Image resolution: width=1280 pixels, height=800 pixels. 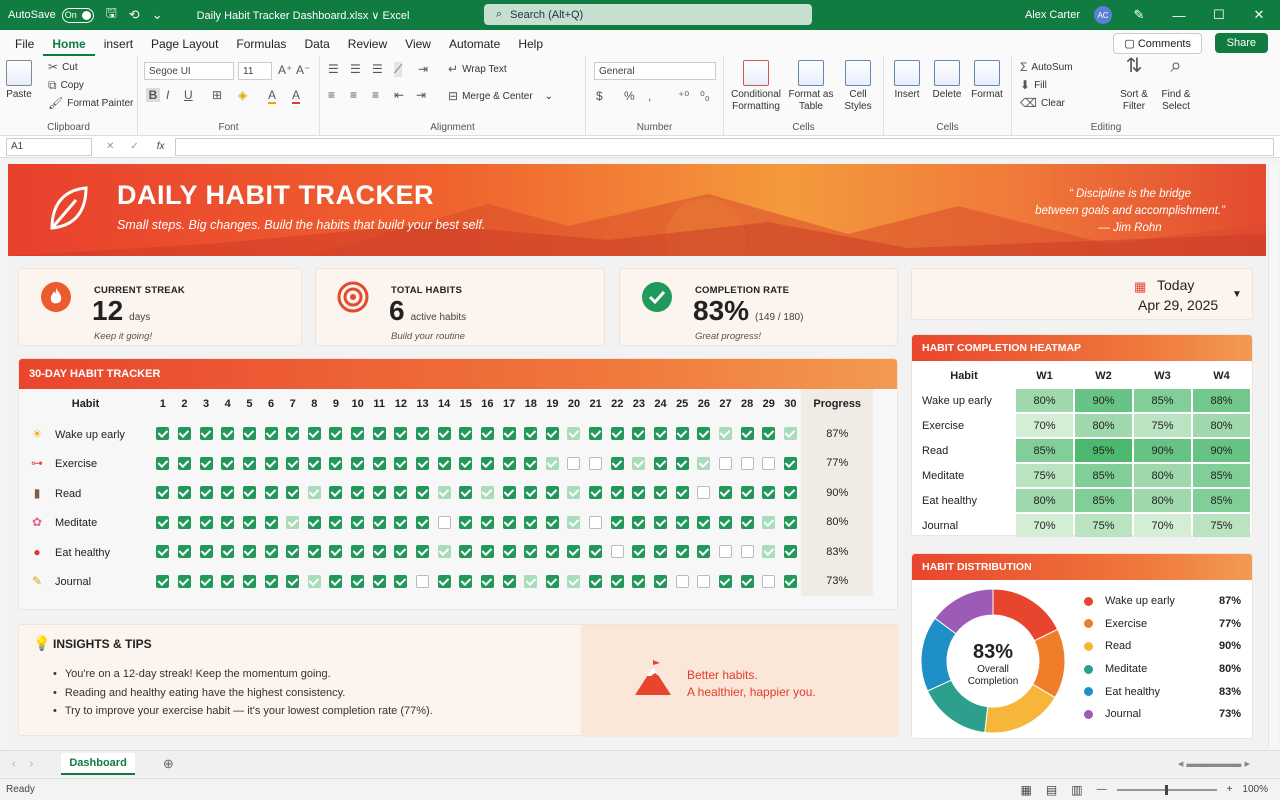 I want to click on comma-icon: ,, so click(x=649, y=96).